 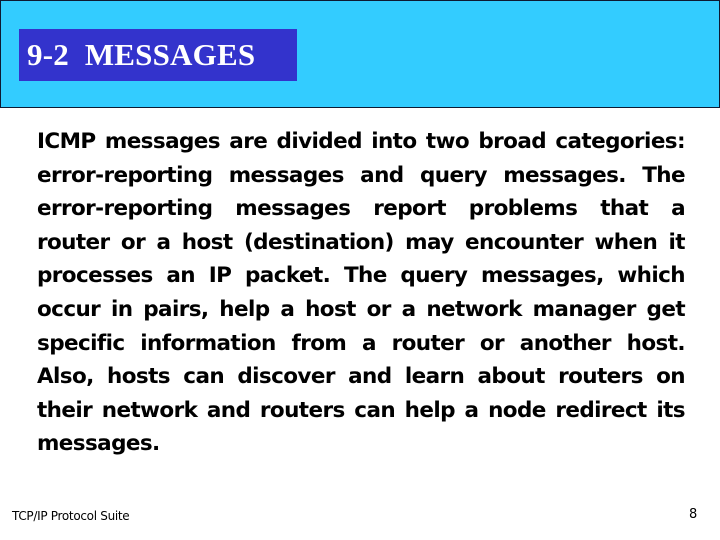 I want to click on slide-title: 9-2 MESSAGES, so click(x=141, y=54).